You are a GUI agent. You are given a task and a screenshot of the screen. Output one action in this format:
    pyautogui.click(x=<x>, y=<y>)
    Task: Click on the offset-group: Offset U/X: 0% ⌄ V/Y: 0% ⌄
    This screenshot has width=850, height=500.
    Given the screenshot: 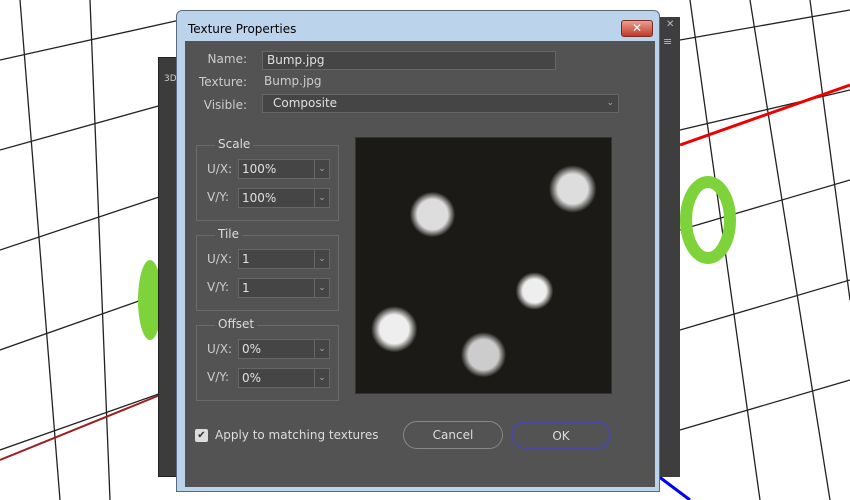 What is the action you would take?
    pyautogui.click(x=267, y=359)
    